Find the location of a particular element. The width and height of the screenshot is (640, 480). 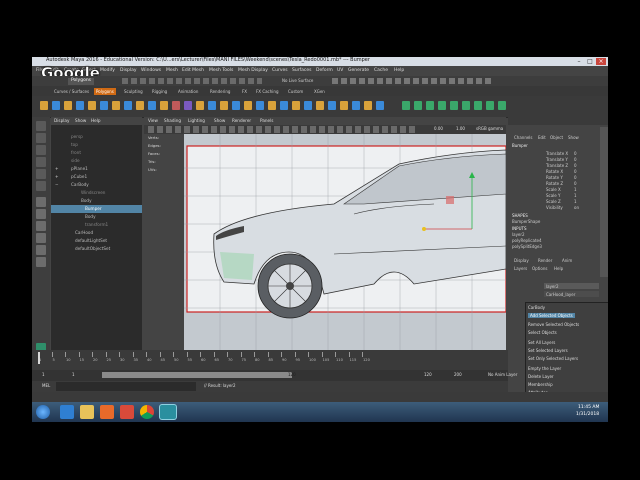

explorer-icon is located at coordinates (87, 412).